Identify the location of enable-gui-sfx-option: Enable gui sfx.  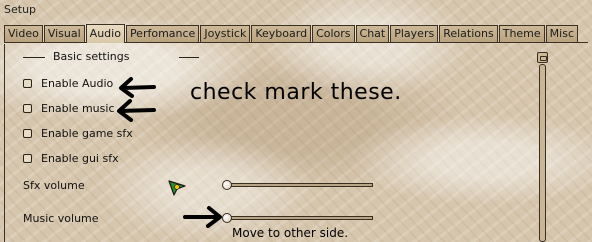
(71, 158).